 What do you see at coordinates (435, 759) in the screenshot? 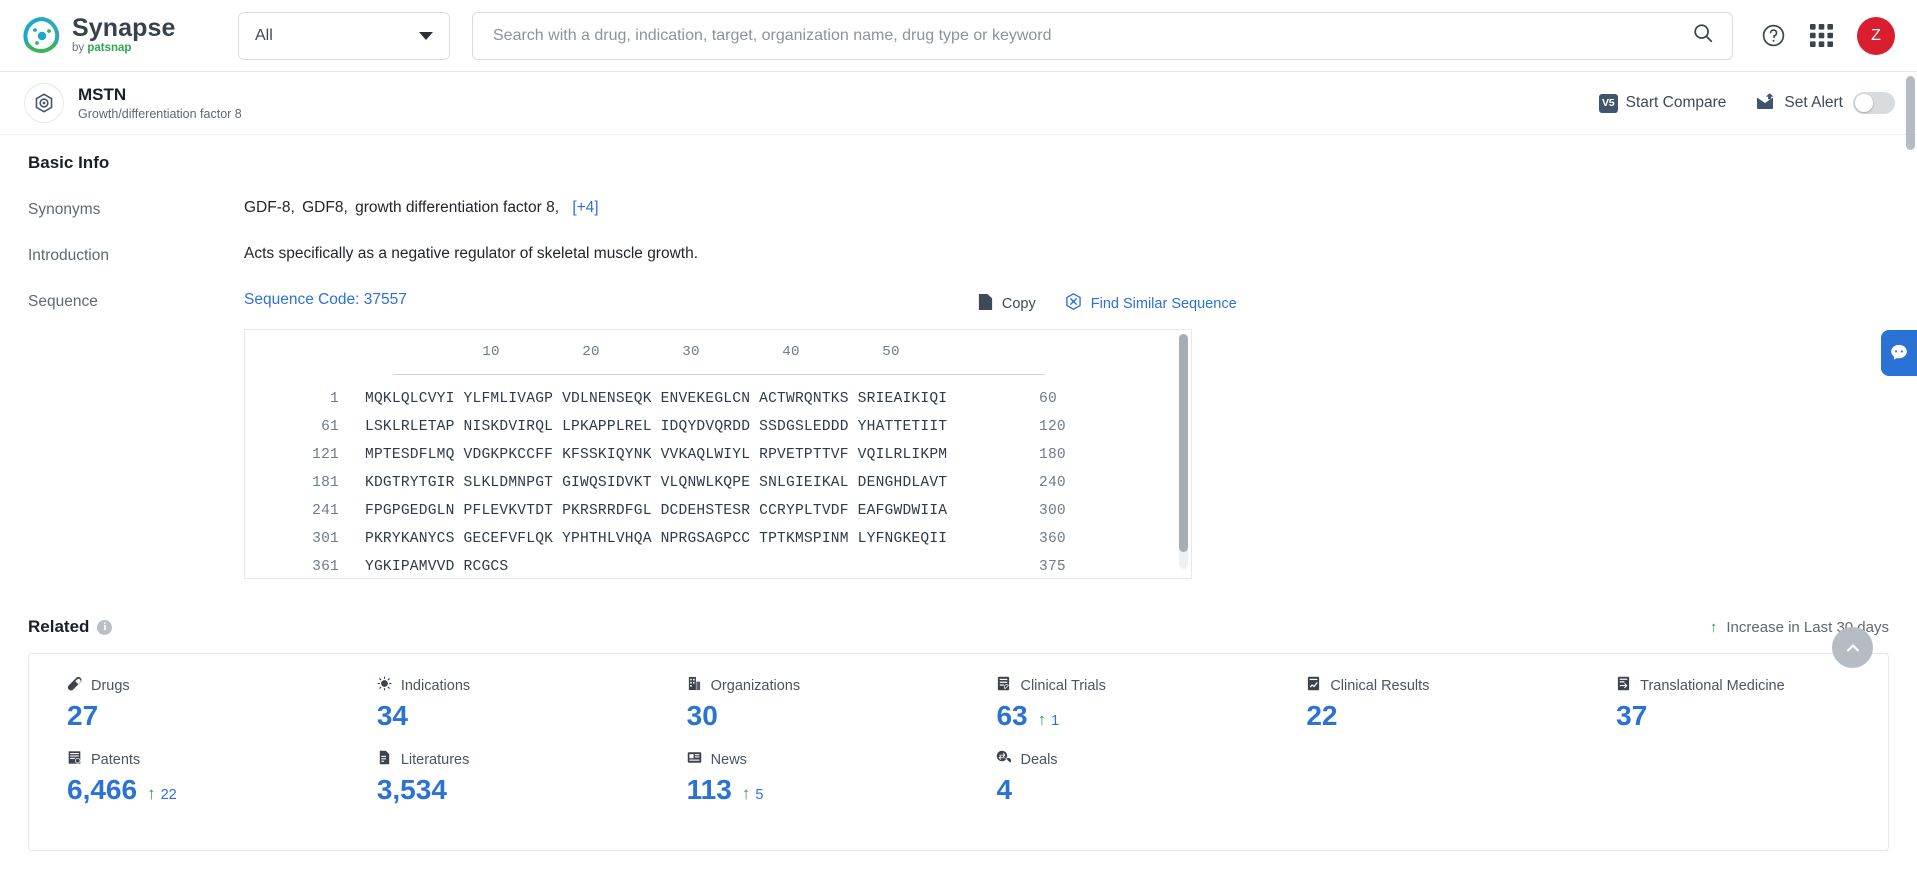
I see `stat-label-text: Literatures` at bounding box center [435, 759].